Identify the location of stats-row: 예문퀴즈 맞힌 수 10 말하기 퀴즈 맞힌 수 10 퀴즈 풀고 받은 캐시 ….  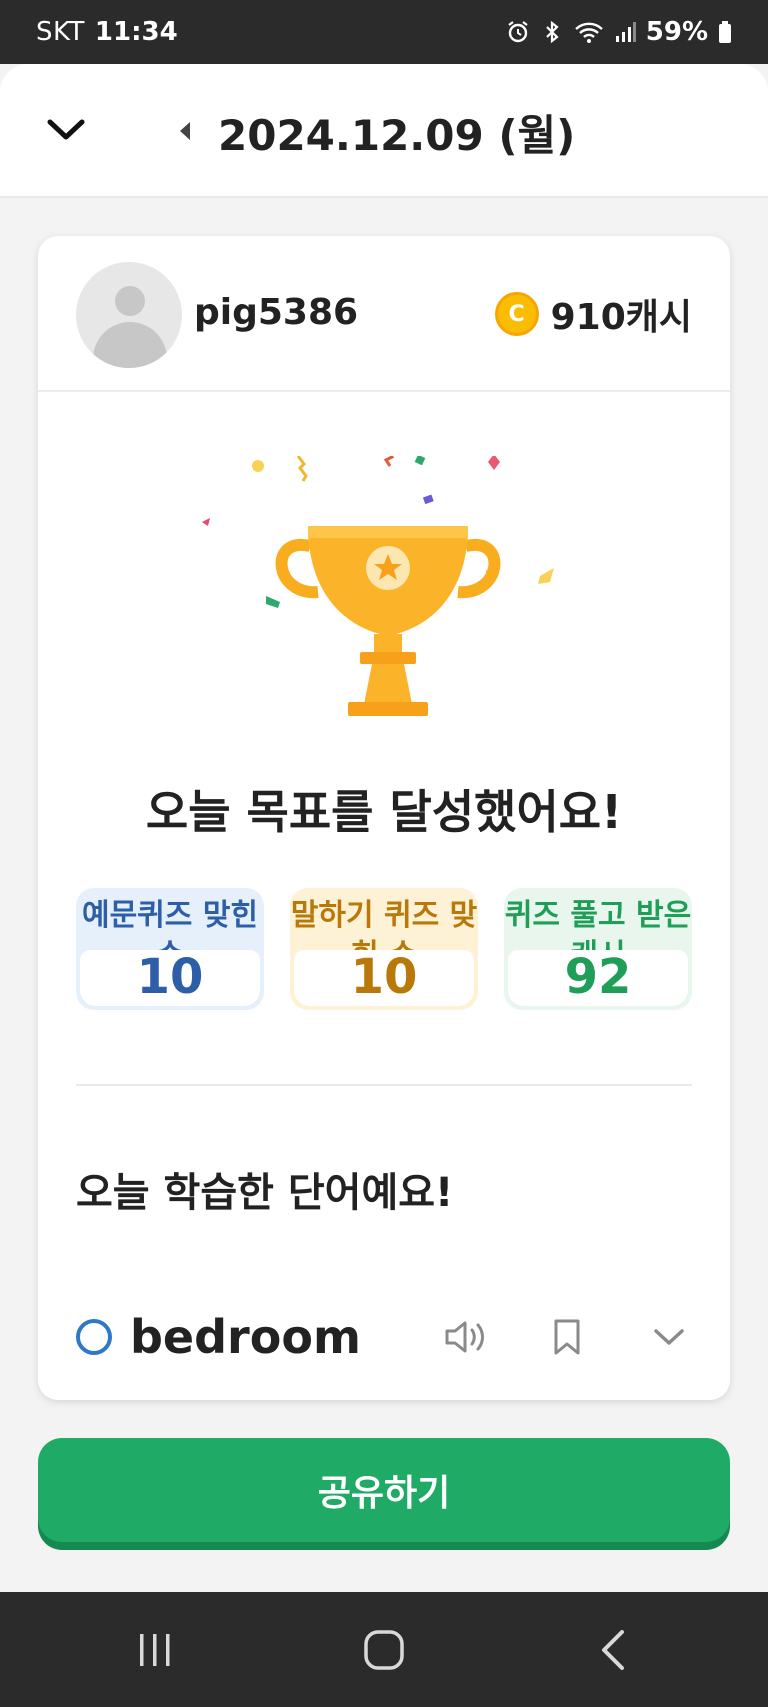
(384, 949).